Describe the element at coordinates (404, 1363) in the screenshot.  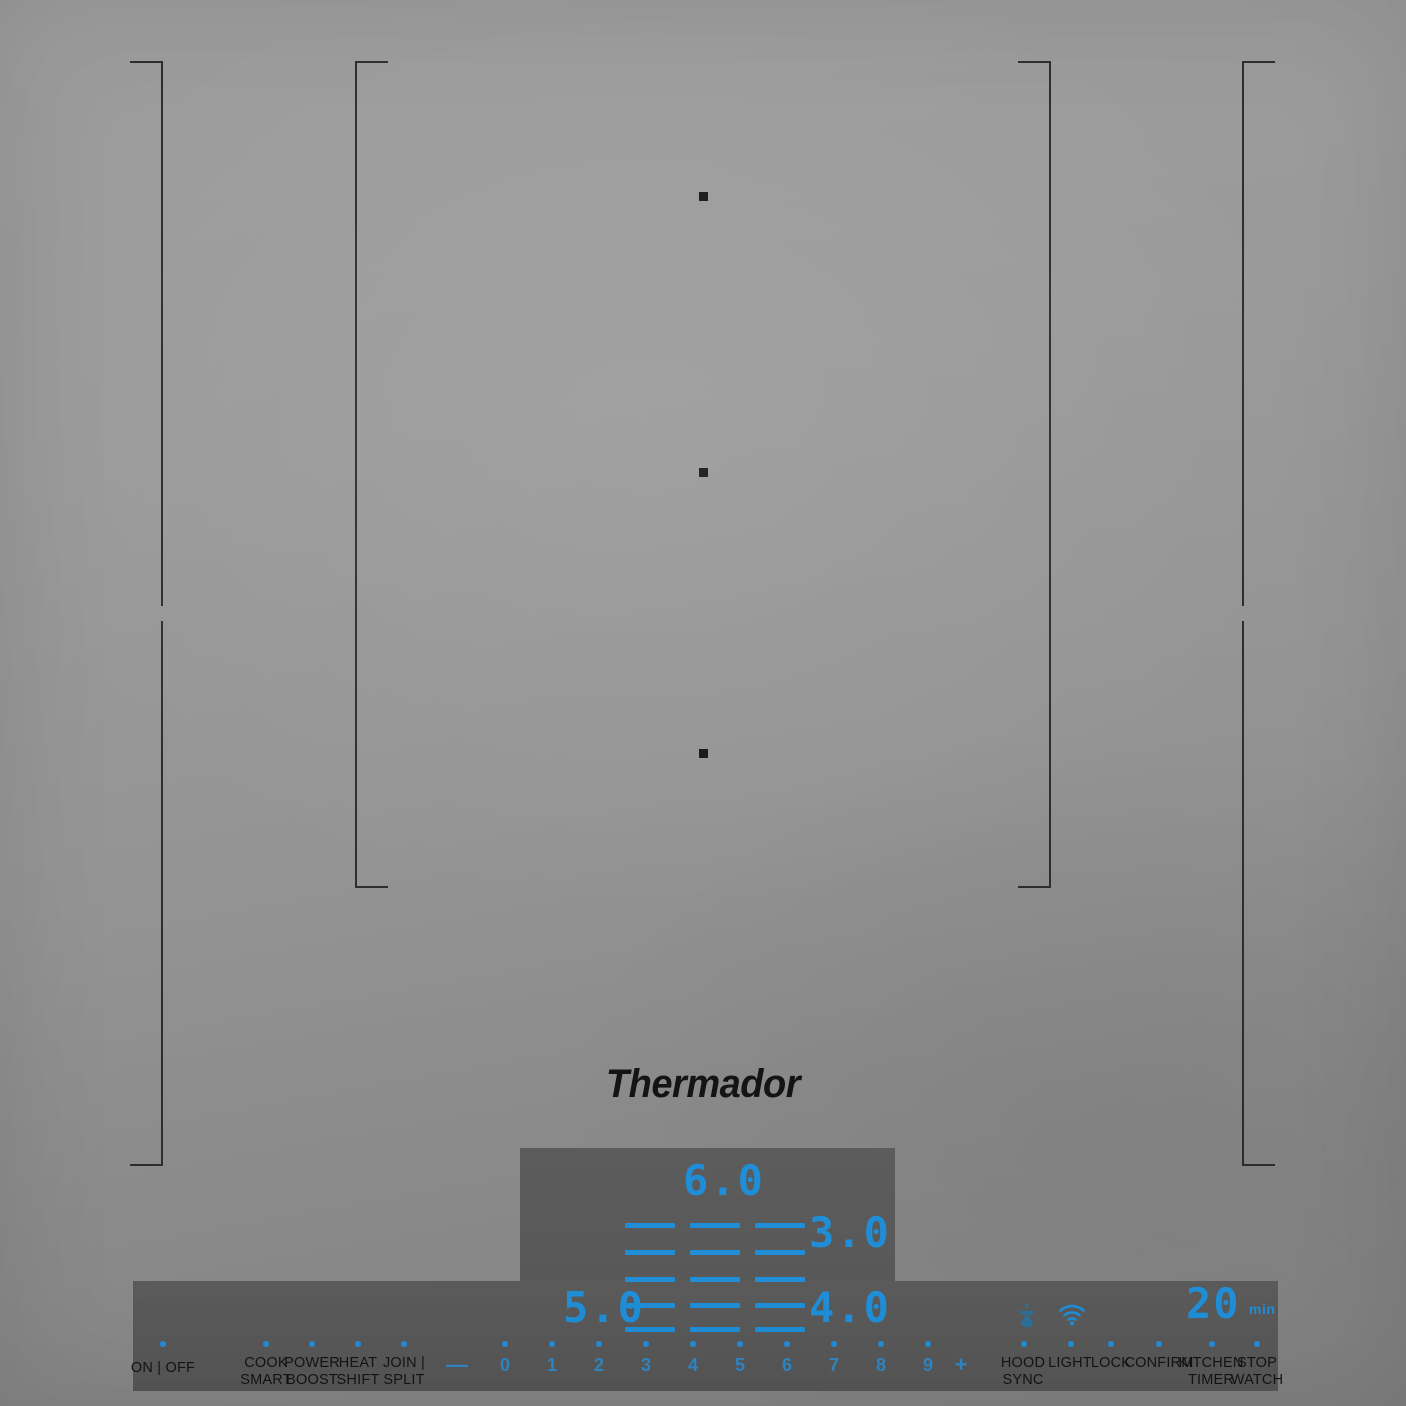
I see `join-split-label-line1: JOIN |` at that location.